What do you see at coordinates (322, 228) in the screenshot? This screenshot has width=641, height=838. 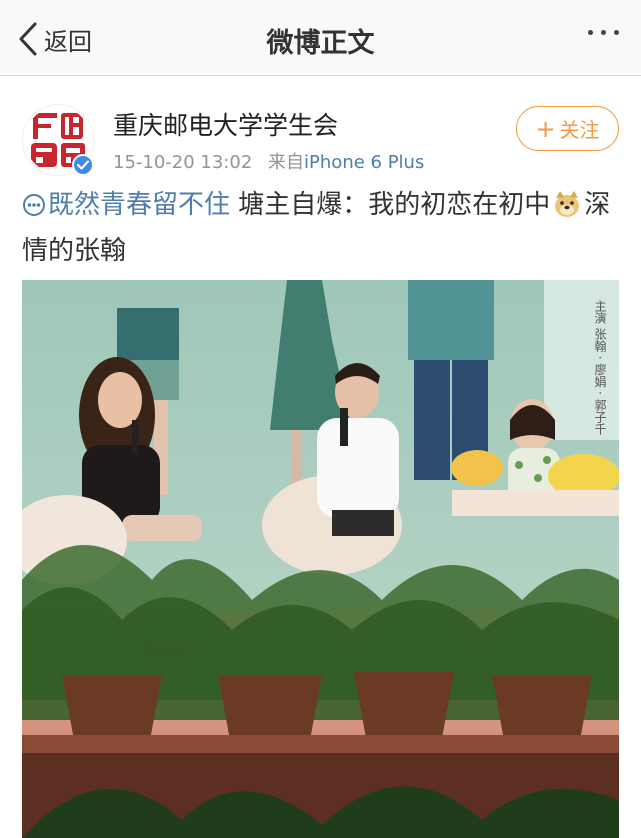 I see `post-text: 既然青春留不住 塘主自爆：我的初恋在初中 深情的张翰` at bounding box center [322, 228].